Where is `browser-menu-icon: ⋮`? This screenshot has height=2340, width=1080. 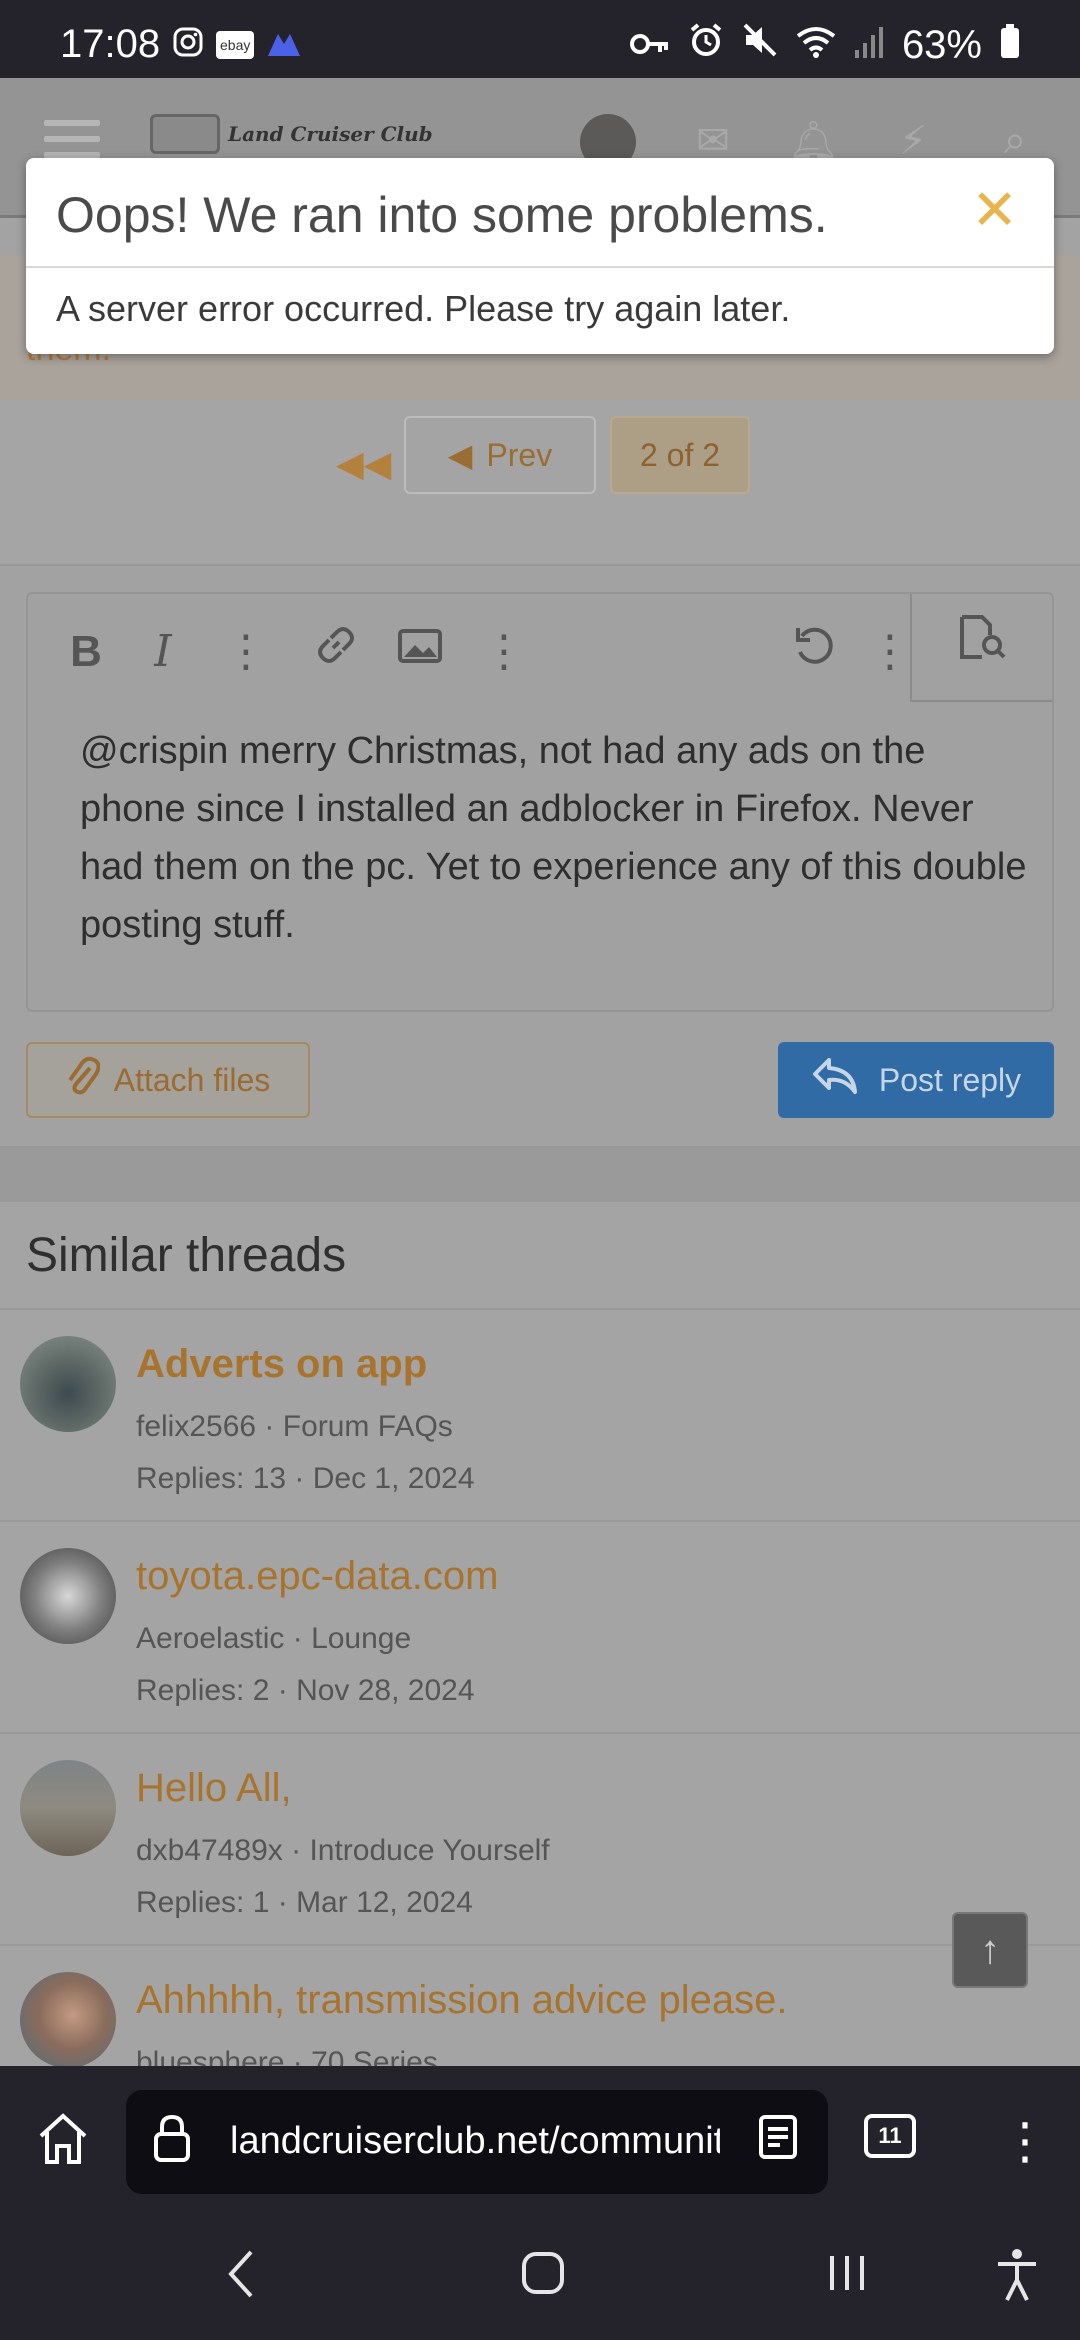 browser-menu-icon: ⋮ is located at coordinates (1025, 2141).